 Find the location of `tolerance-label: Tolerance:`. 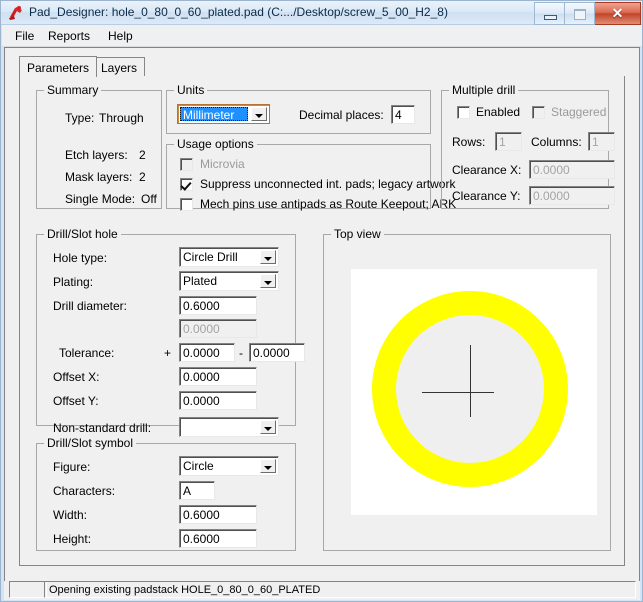

tolerance-label: Tolerance: is located at coordinates (87, 353).